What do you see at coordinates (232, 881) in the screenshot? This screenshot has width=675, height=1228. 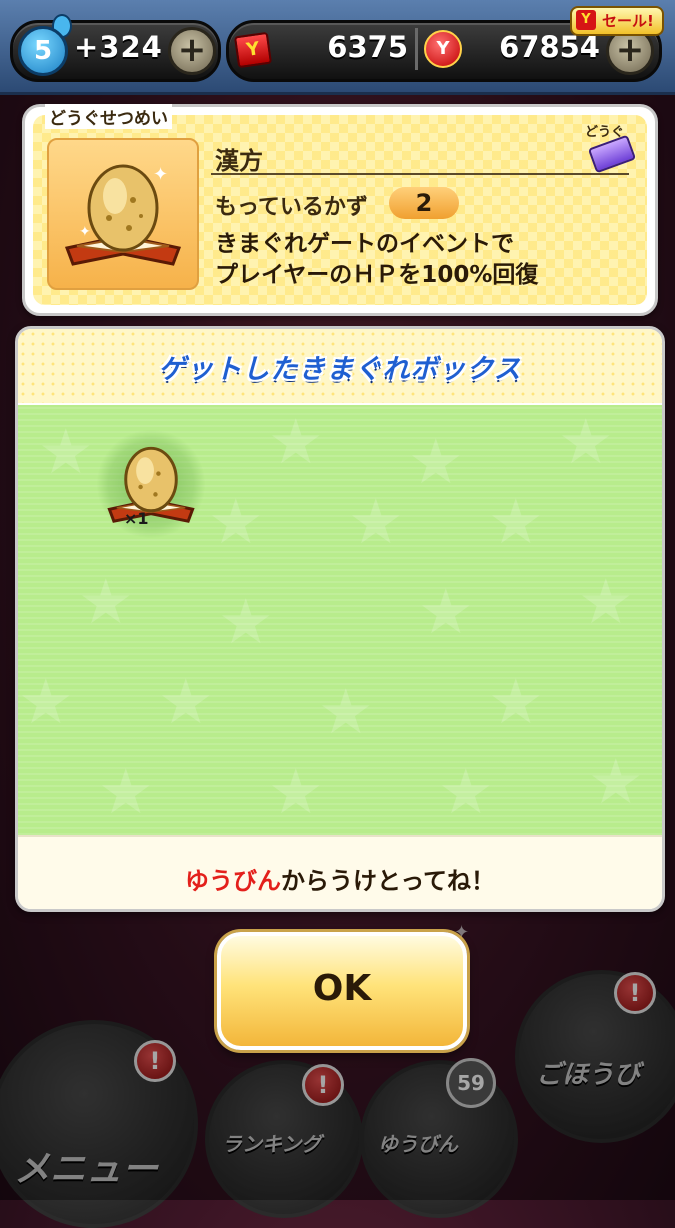 I see `footer-mail-highlight: ゆうびん` at bounding box center [232, 881].